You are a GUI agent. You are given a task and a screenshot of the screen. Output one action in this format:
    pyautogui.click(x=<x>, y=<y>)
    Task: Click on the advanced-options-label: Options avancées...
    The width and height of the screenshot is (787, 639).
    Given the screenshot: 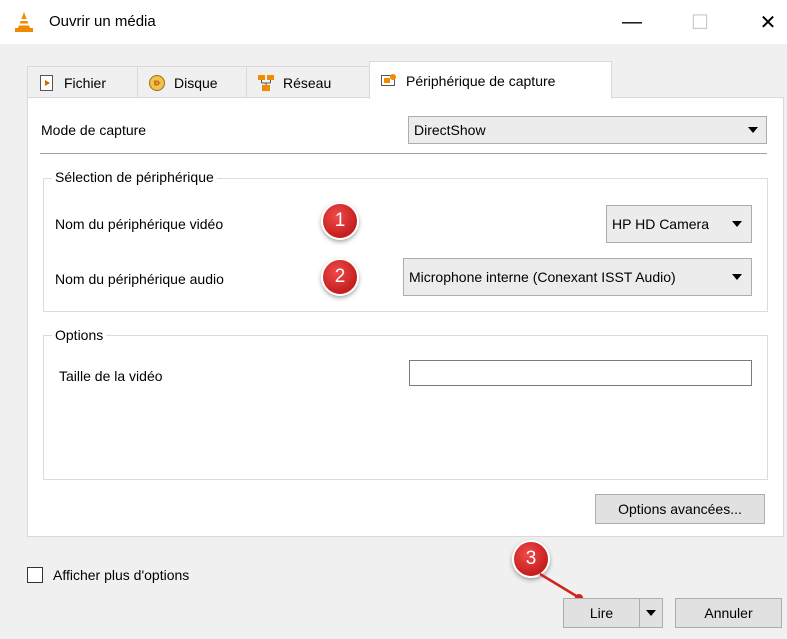 What is the action you would take?
    pyautogui.click(x=680, y=509)
    